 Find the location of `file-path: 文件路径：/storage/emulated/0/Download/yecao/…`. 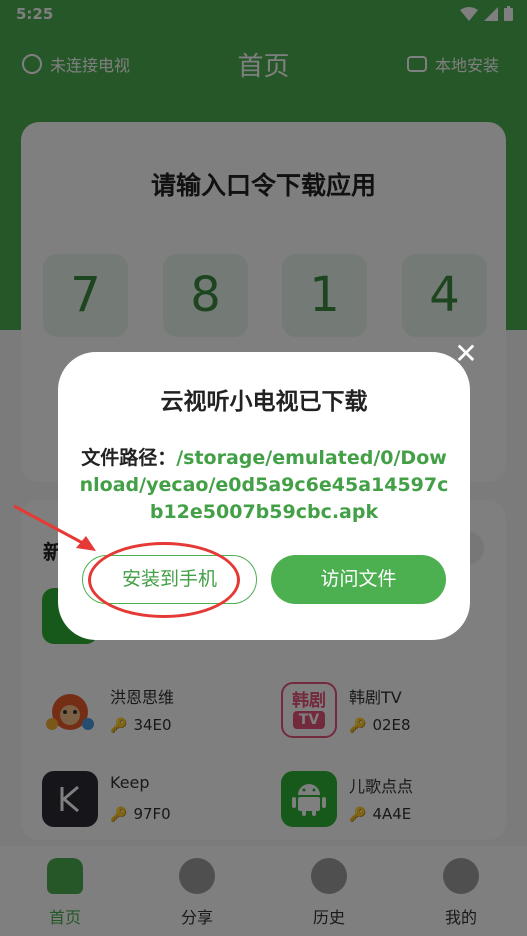

file-path: 文件路径：/storage/emulated/0/Download/yecao/… is located at coordinates (264, 485).